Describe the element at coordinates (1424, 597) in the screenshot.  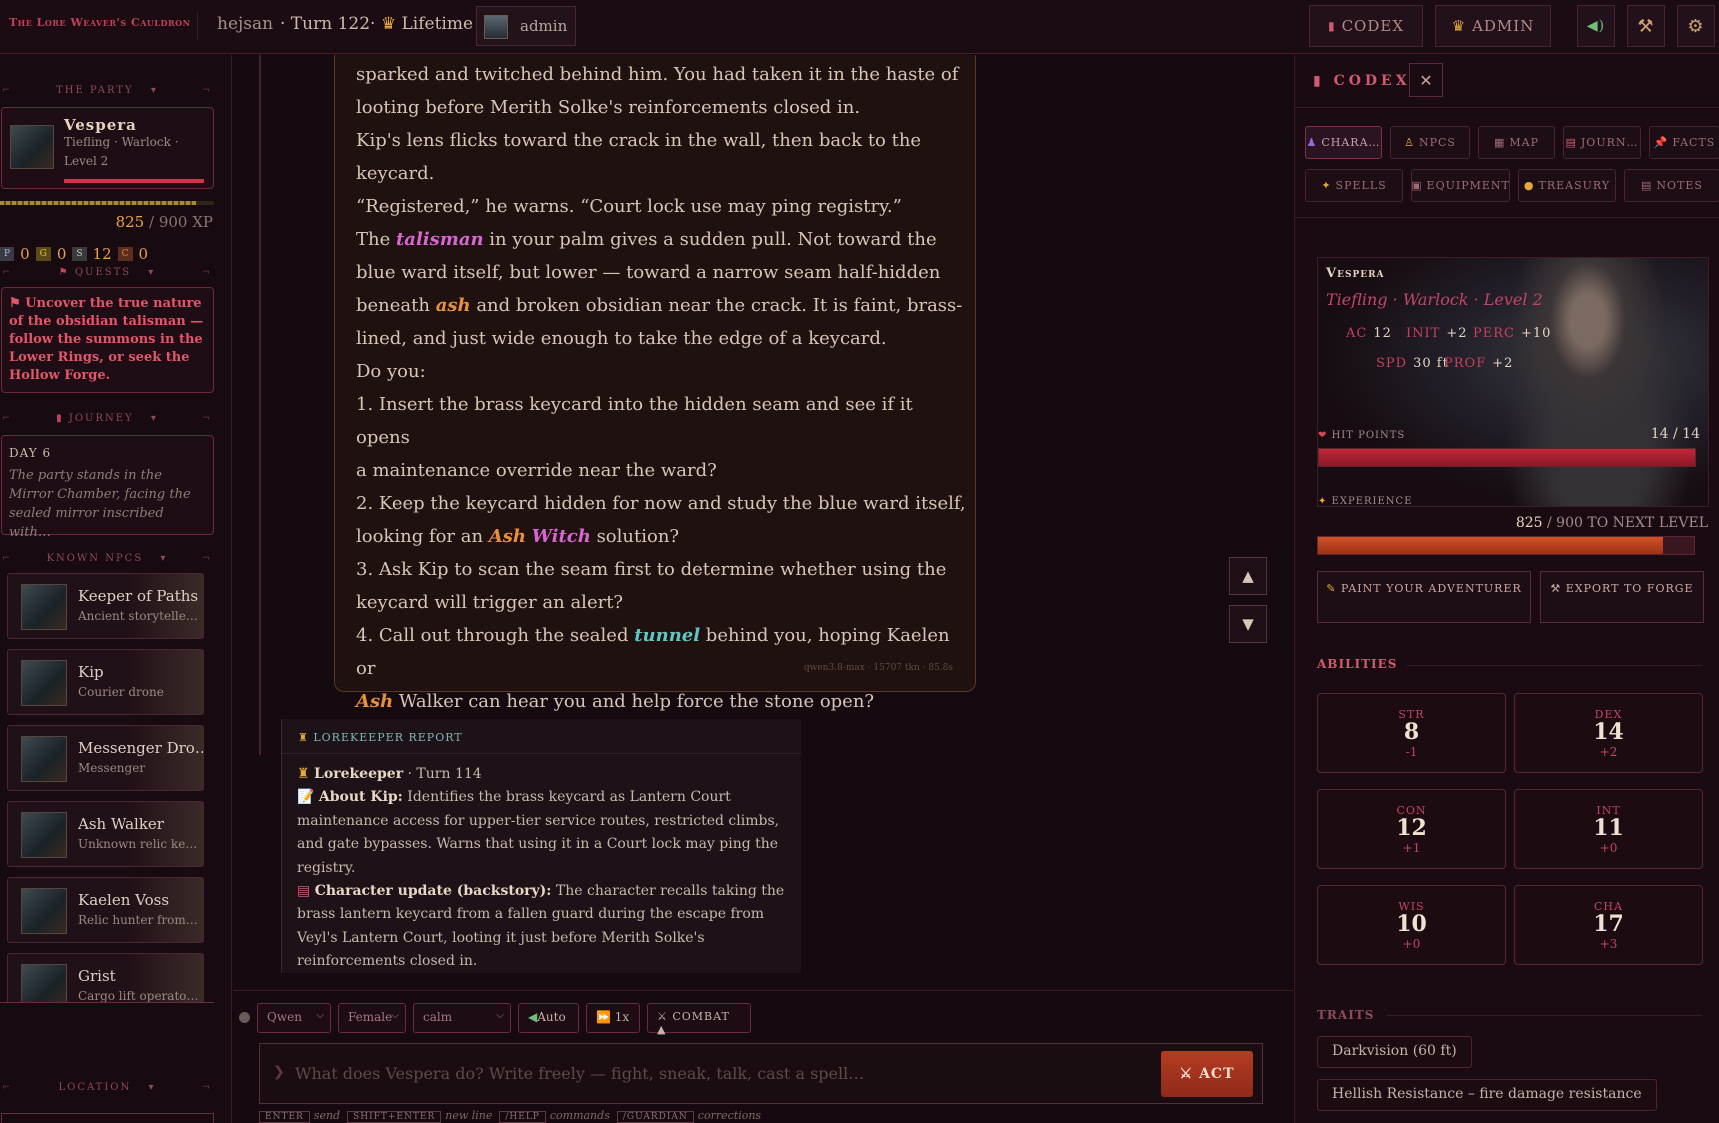
I see `paint-adventurer-button: ✎ PAINT YOUR ADVENTURER` at that location.